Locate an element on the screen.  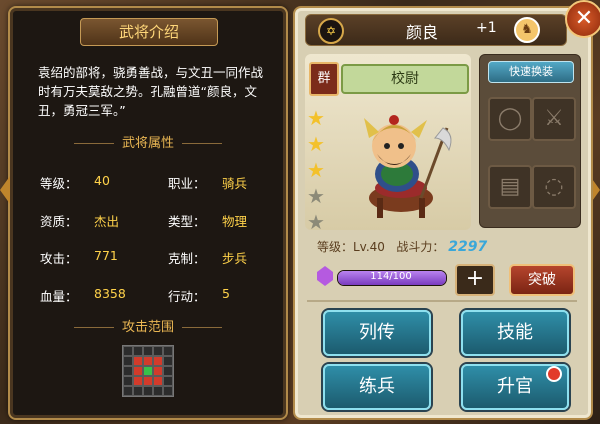
counter-label: 克制： is located at coordinates (187, 258).